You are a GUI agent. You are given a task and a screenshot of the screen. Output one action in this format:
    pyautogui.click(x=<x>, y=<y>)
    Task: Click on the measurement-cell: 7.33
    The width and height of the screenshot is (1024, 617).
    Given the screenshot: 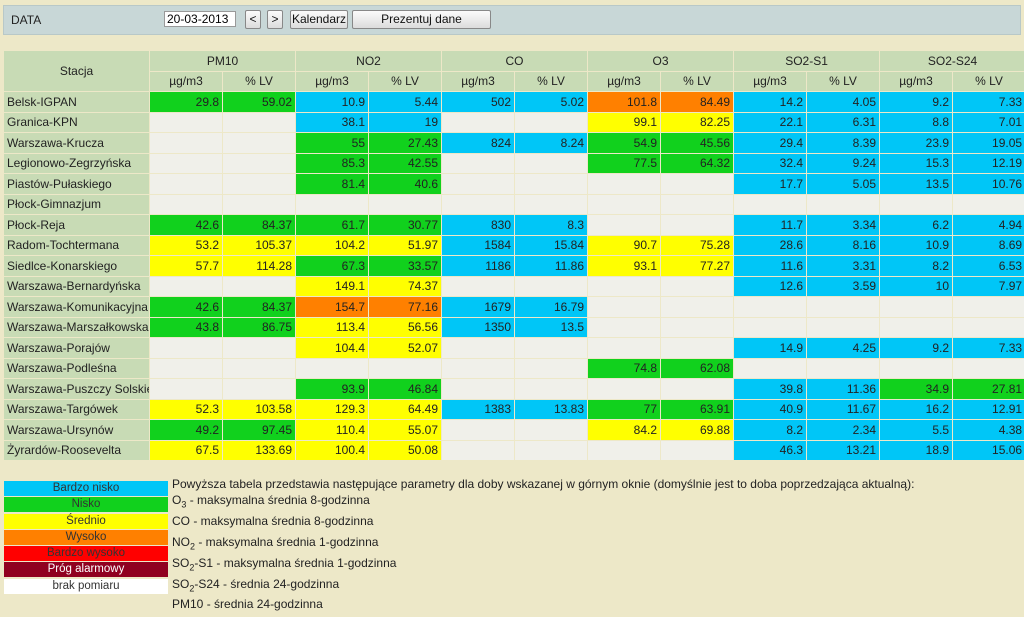 What is the action you would take?
    pyautogui.click(x=988, y=102)
    